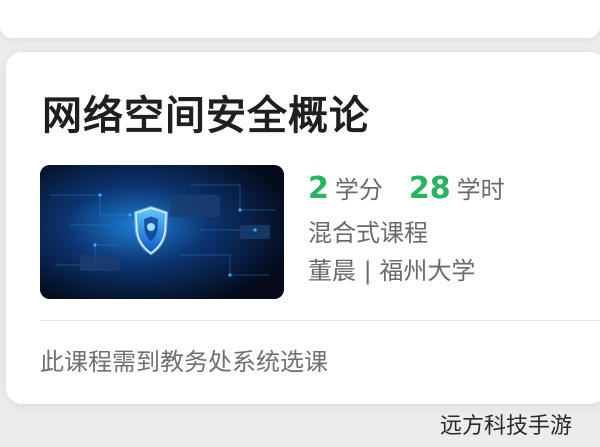  Describe the element at coordinates (480, 190) in the screenshot. I see `hours-unit: 学时` at that location.